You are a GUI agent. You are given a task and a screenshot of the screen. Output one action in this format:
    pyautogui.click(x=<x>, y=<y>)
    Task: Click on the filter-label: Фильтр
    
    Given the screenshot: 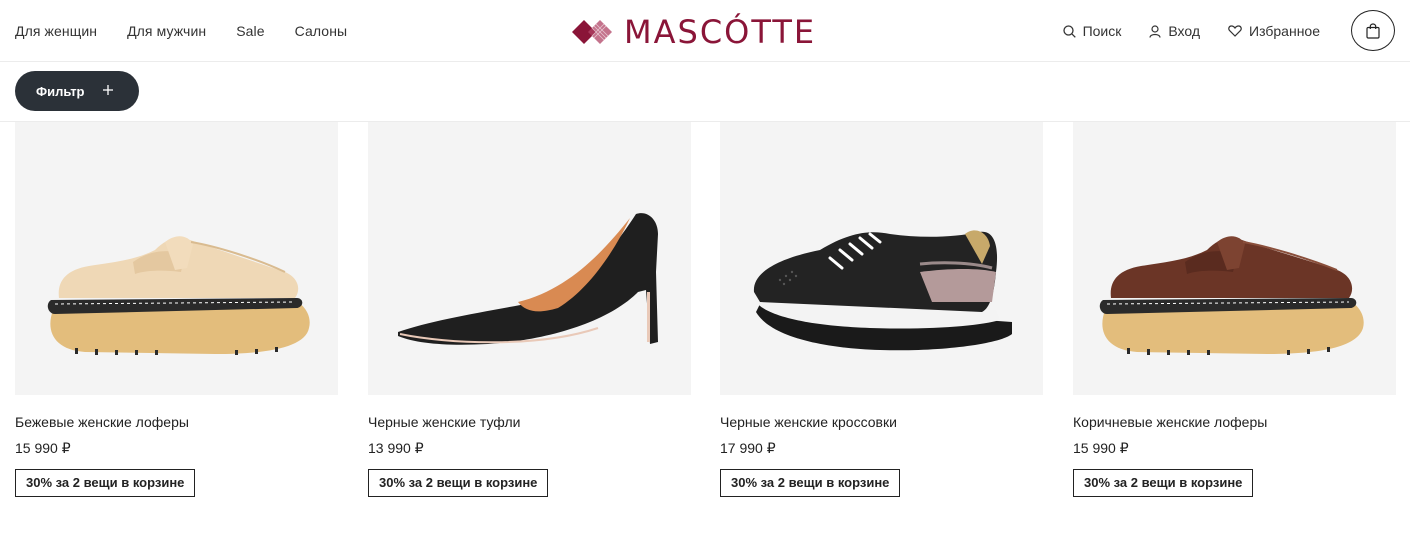 What is the action you would take?
    pyautogui.click(x=60, y=91)
    